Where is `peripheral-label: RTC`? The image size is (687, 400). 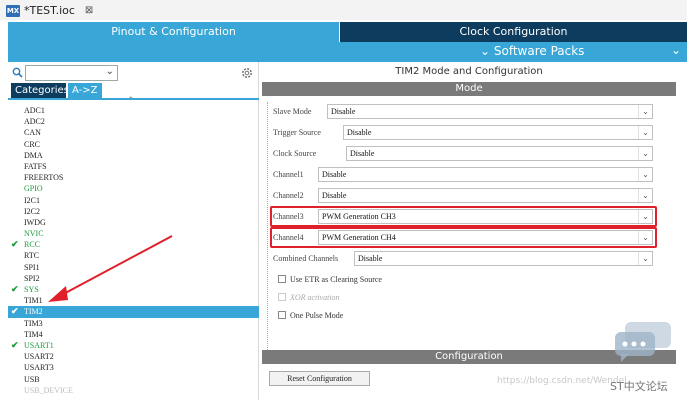 peripheral-label: RTC is located at coordinates (32, 256).